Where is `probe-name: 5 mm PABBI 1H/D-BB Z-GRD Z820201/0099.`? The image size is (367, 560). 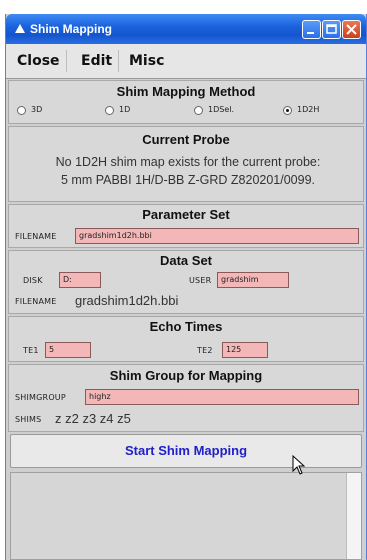
probe-name: 5 mm PABBI 1H/D-BB Z-GRD Z820201/0099. is located at coordinates (188, 180).